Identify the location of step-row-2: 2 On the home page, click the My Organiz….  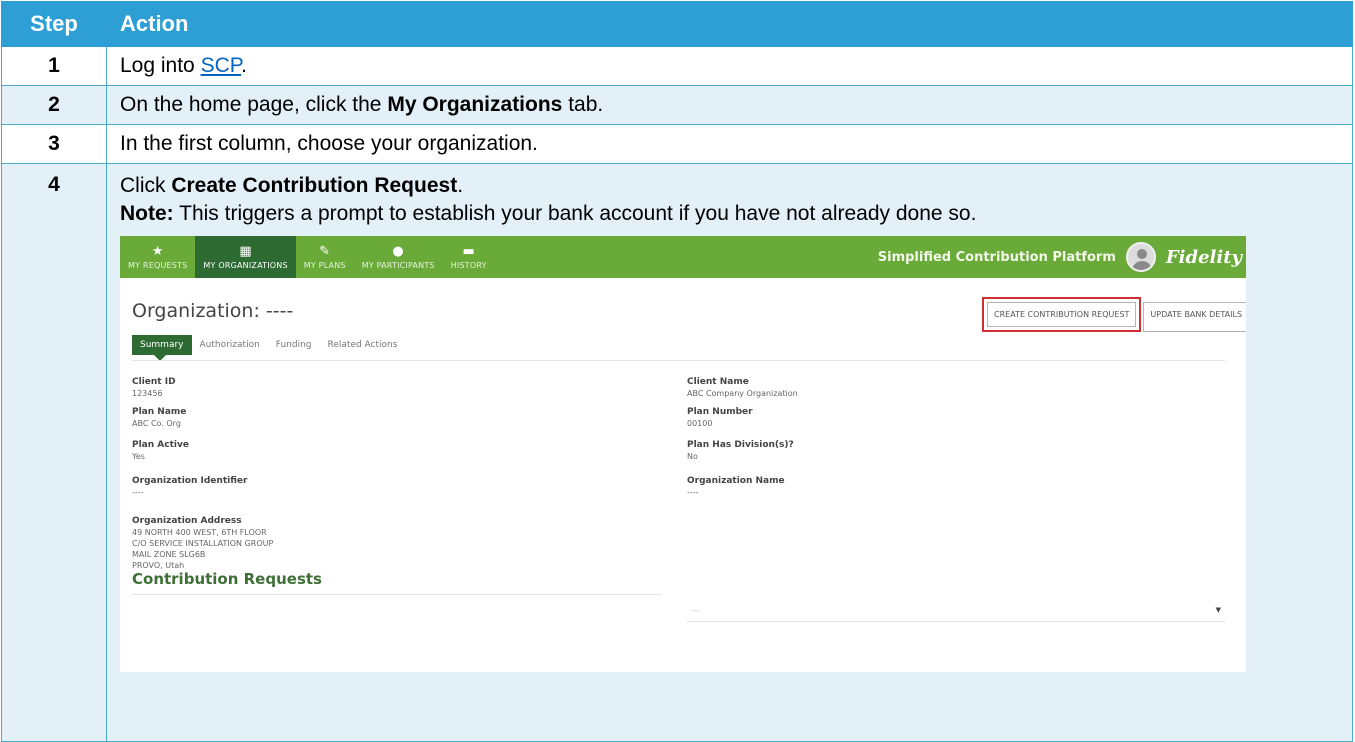
(677, 105).